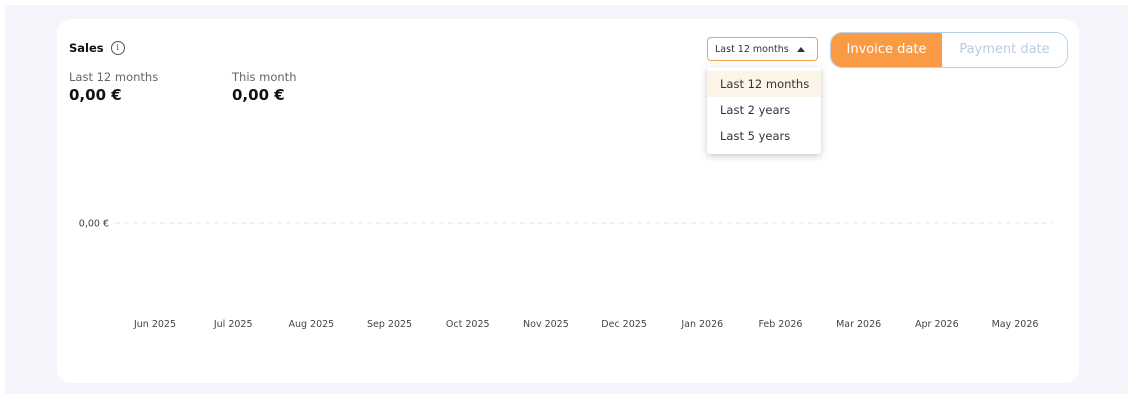 Image resolution: width=1133 pixels, height=399 pixels. Describe the element at coordinates (1015, 324) in the screenshot. I see `x-tick-label: May 2026` at that location.